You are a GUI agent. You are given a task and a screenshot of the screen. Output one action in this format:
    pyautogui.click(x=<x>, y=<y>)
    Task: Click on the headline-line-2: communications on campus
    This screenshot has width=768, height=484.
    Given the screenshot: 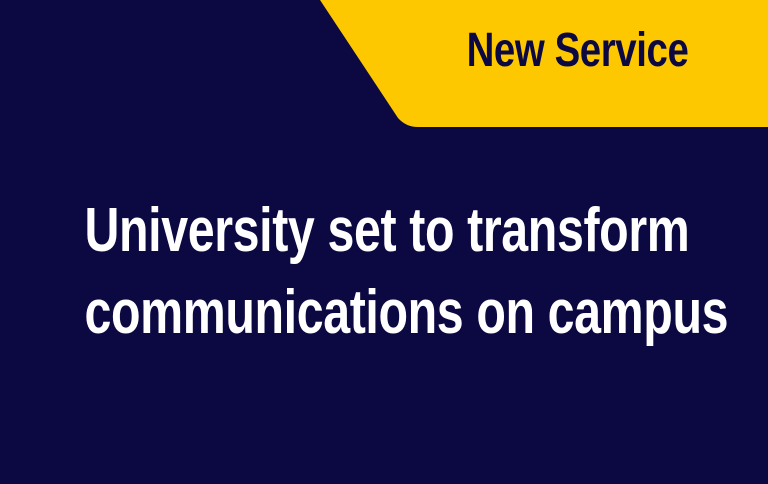 What is the action you would take?
    pyautogui.click(x=406, y=312)
    